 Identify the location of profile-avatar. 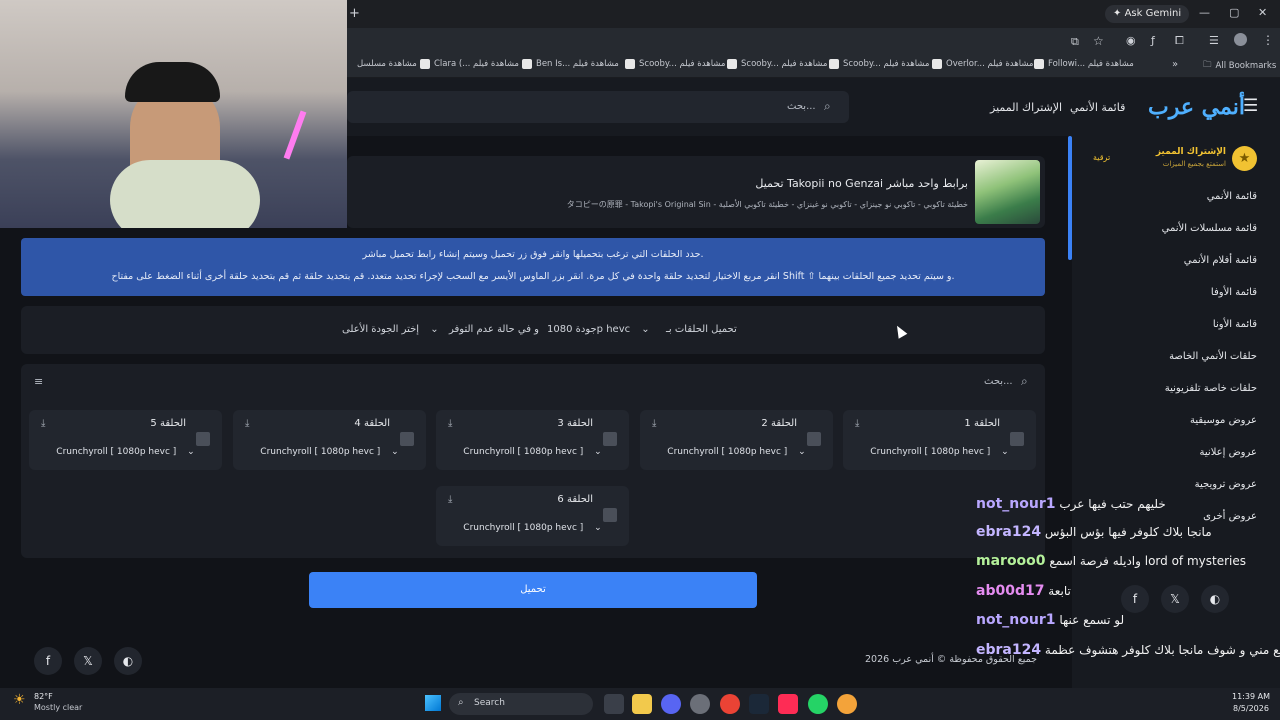
(1240, 39).